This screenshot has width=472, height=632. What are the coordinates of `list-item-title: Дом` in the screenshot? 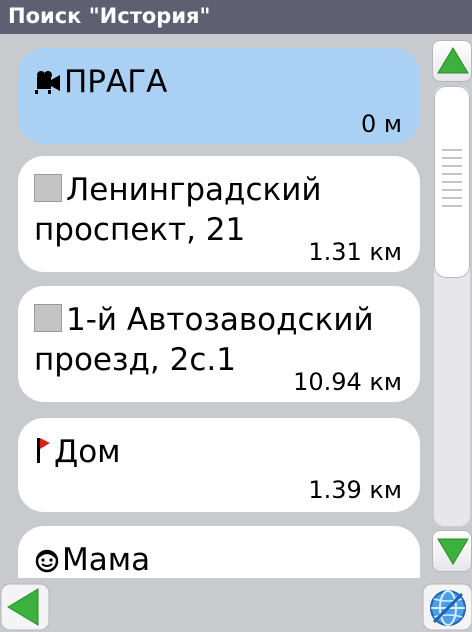 It's located at (221, 453).